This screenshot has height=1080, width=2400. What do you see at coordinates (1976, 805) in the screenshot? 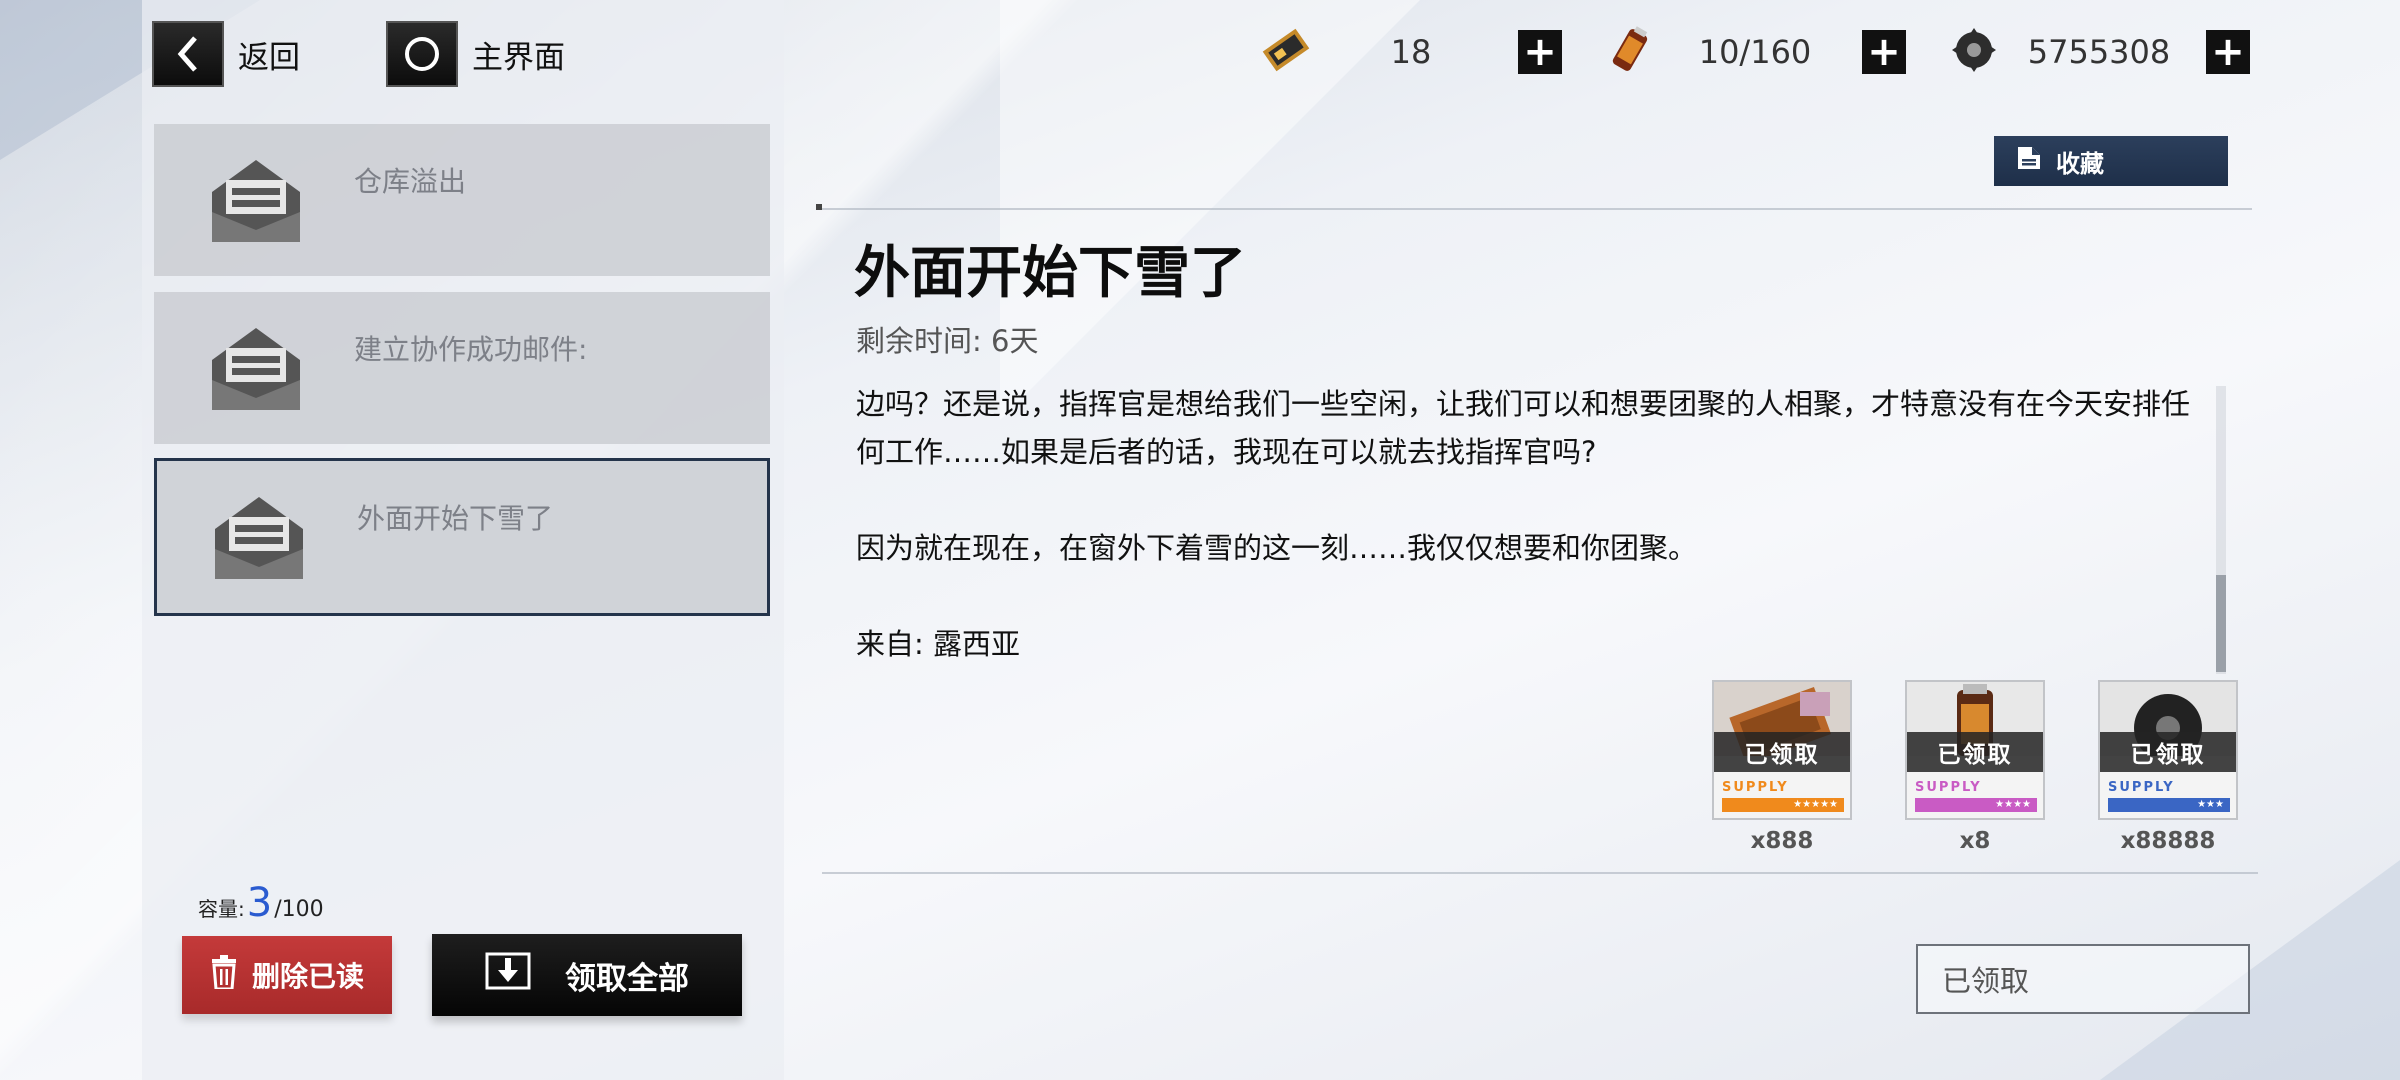
I see `rarity-stars: ★★★★` at bounding box center [1976, 805].